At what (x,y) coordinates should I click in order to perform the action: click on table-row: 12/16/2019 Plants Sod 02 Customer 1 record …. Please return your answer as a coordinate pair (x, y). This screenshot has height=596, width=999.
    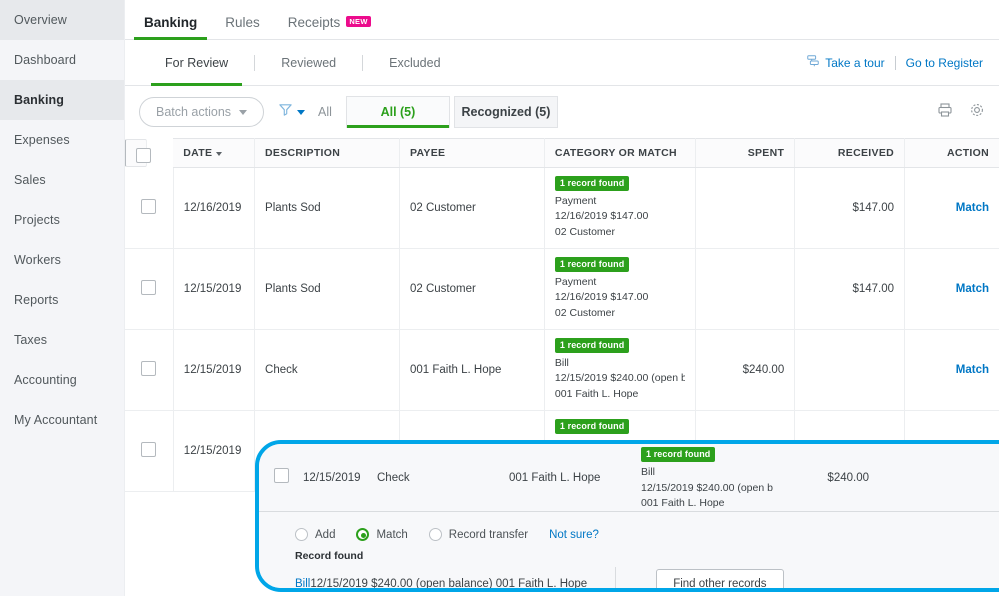
    Looking at the image, I should click on (562, 208).